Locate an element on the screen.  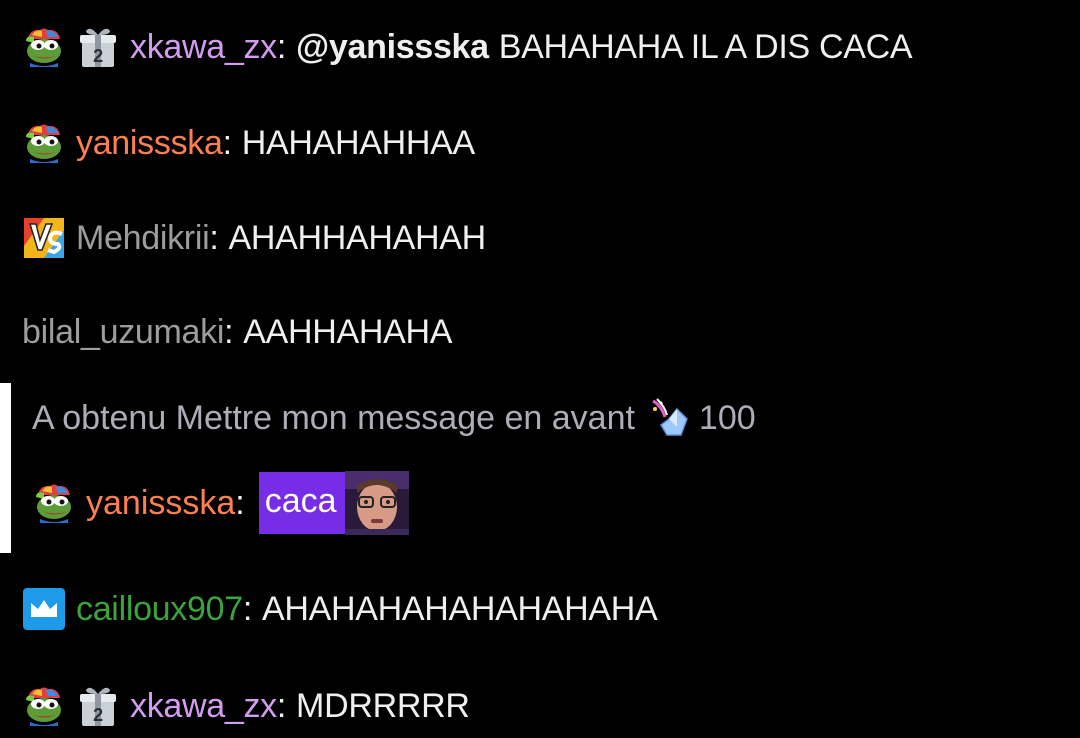
chat-message: xkawa_zx: MDRRRRR is located at coordinates (246, 706).